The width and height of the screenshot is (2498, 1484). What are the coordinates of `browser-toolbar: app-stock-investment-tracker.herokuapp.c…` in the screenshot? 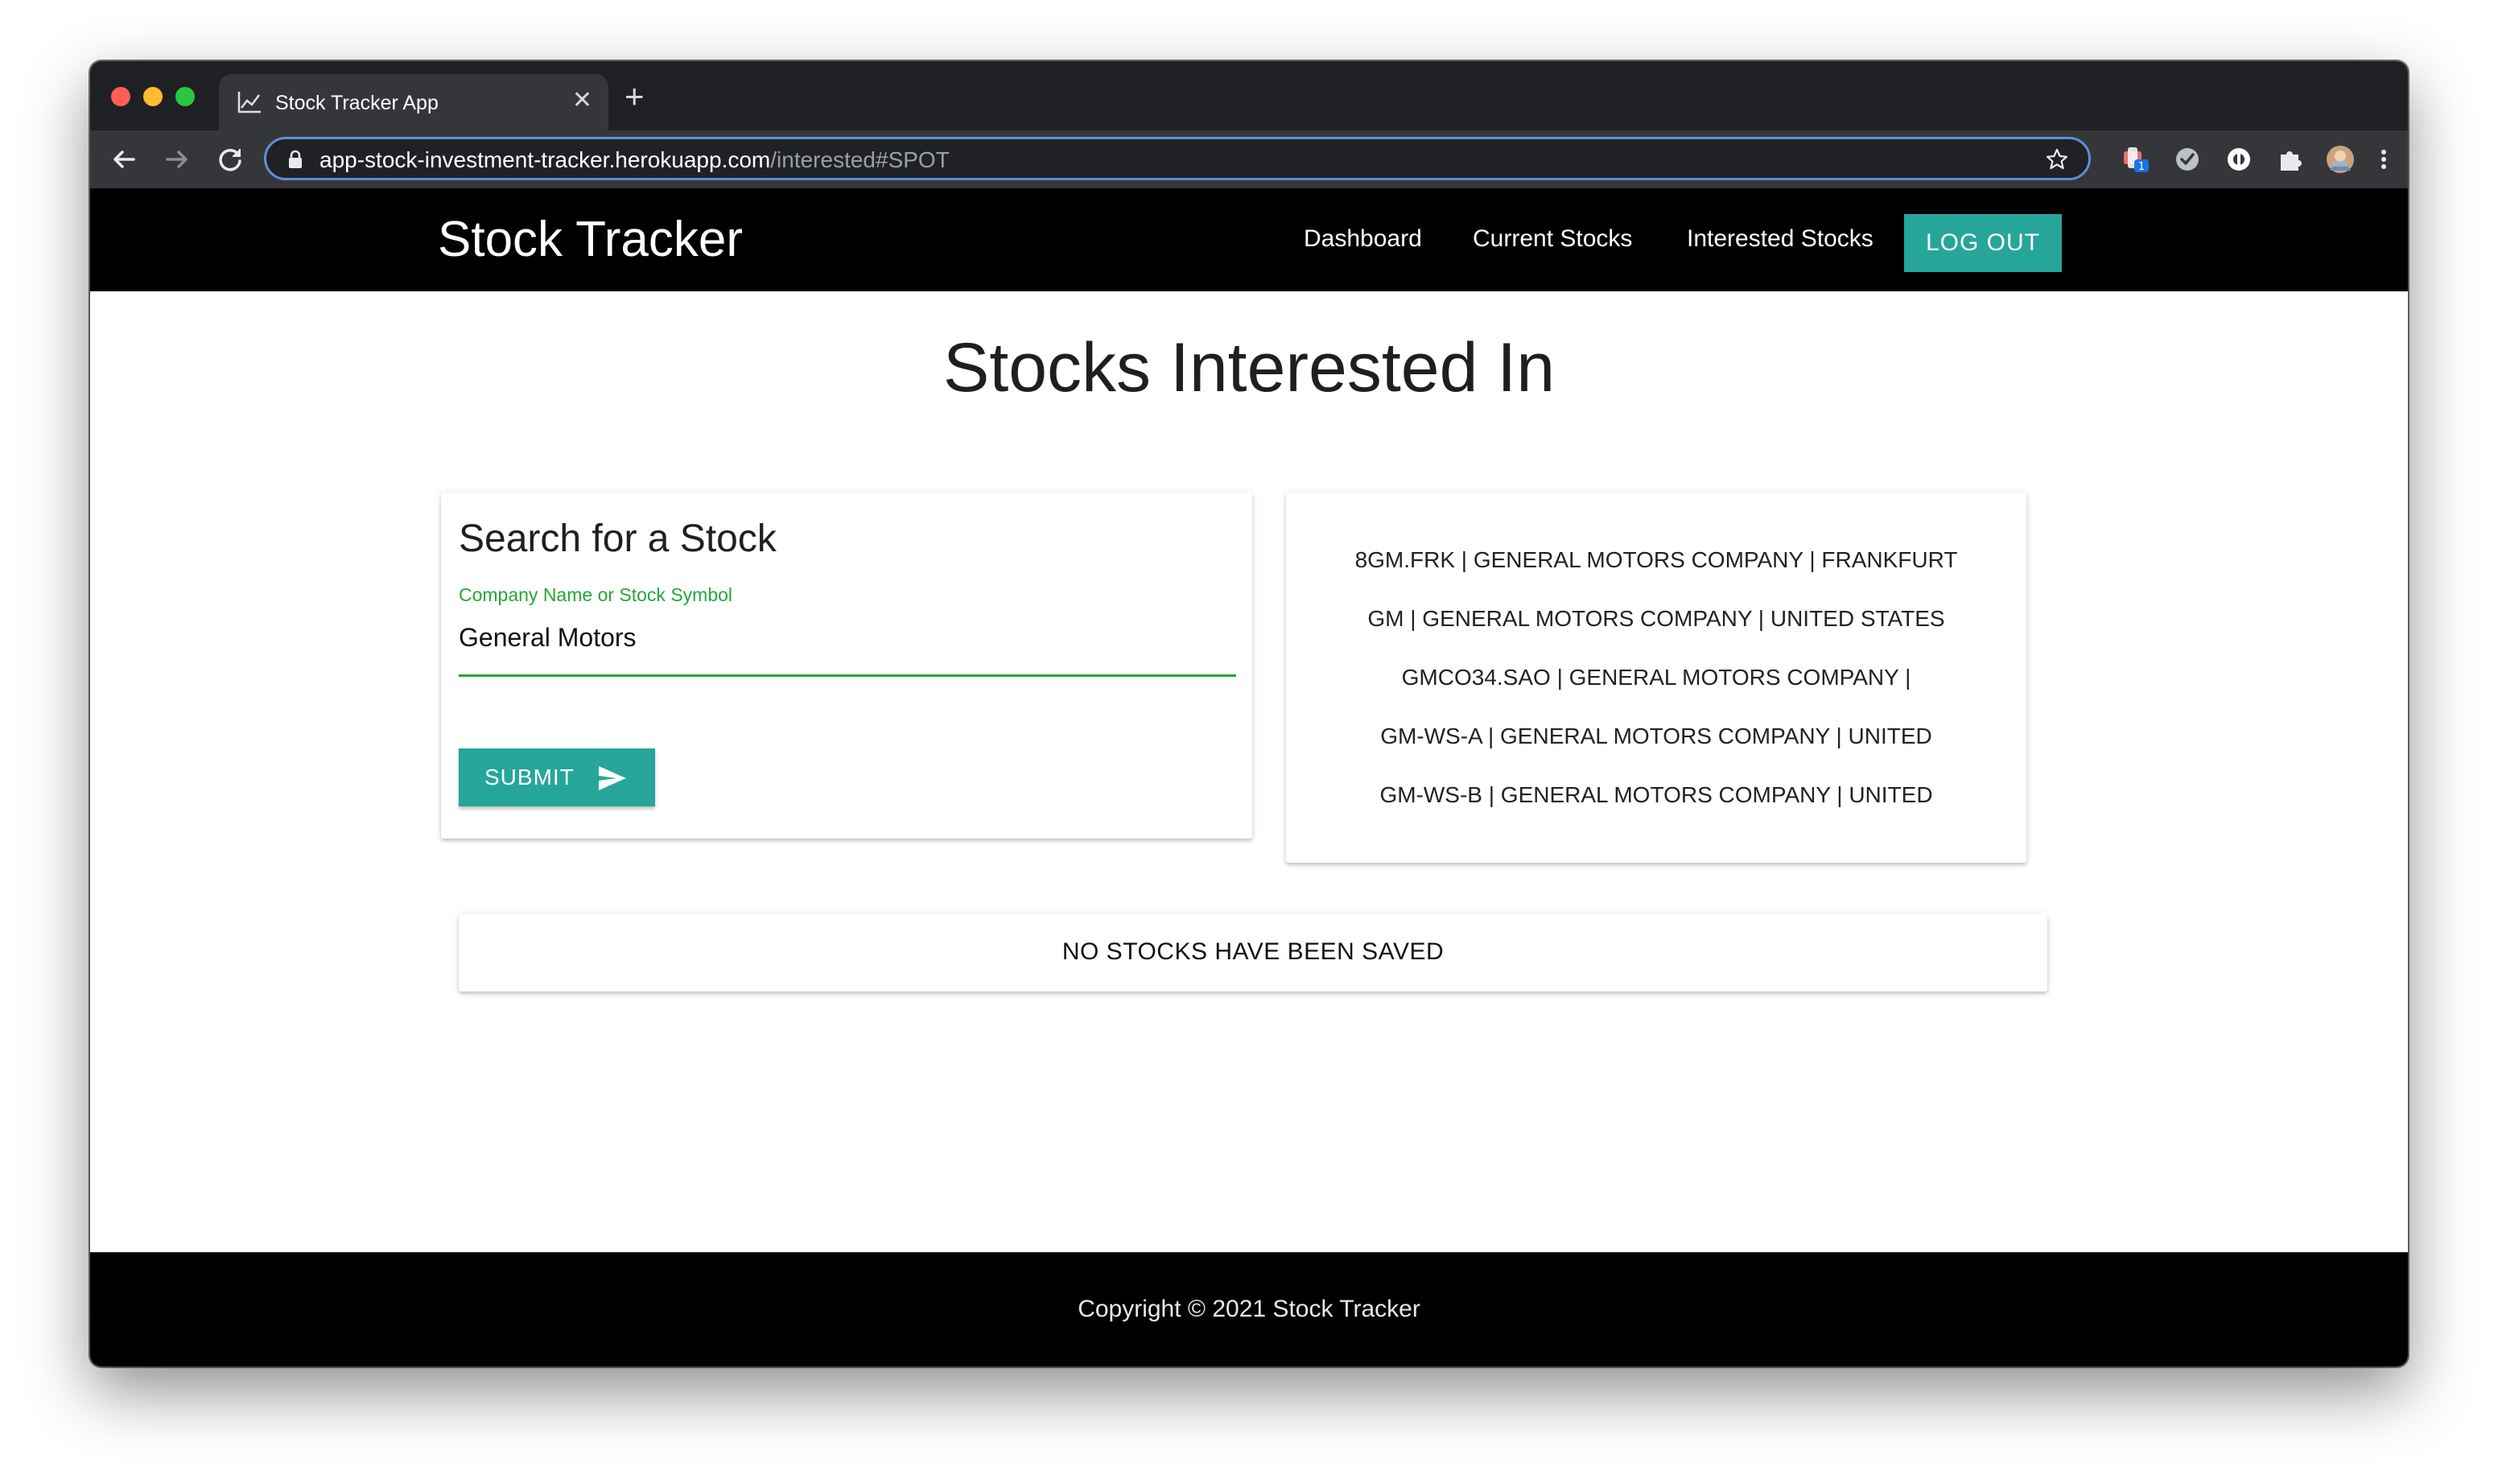 It's located at (1249, 159).